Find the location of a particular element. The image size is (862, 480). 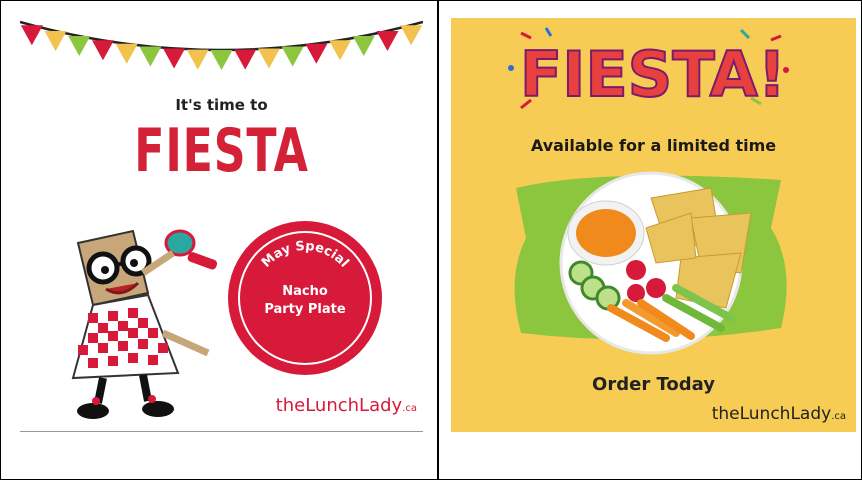

order-today-cta: Order Today is located at coordinates (653, 384).